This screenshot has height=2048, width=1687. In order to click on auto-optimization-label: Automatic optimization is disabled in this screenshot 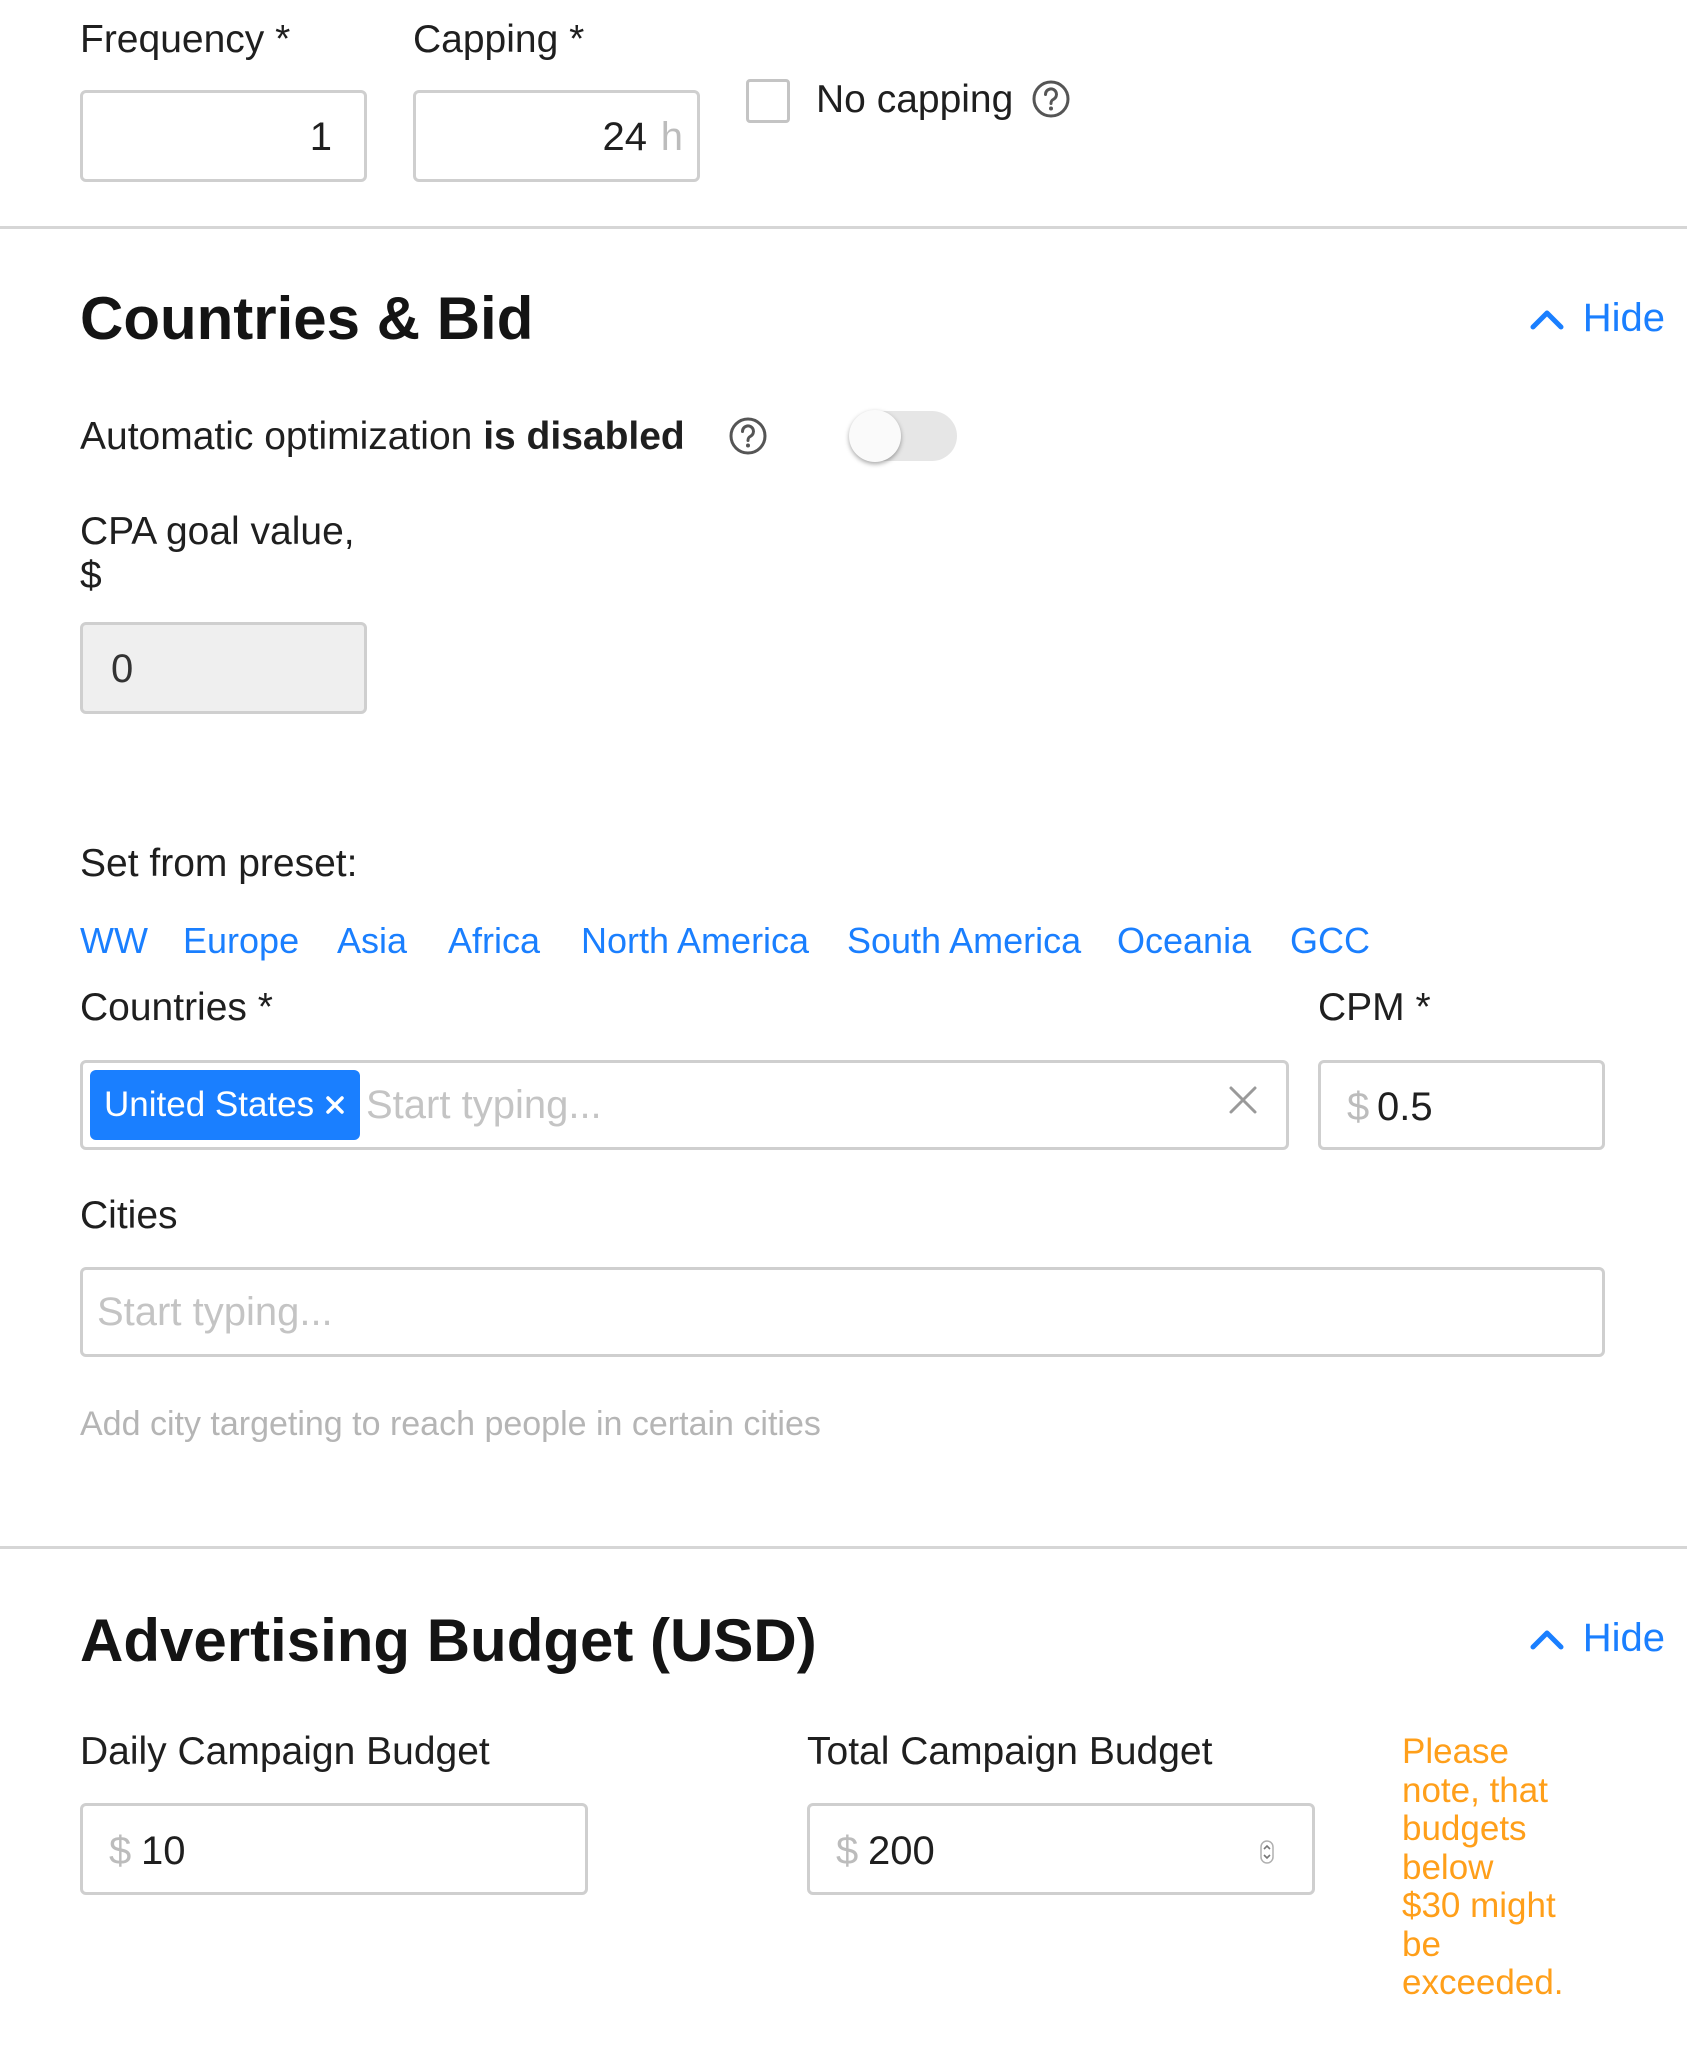, I will do `click(382, 436)`.